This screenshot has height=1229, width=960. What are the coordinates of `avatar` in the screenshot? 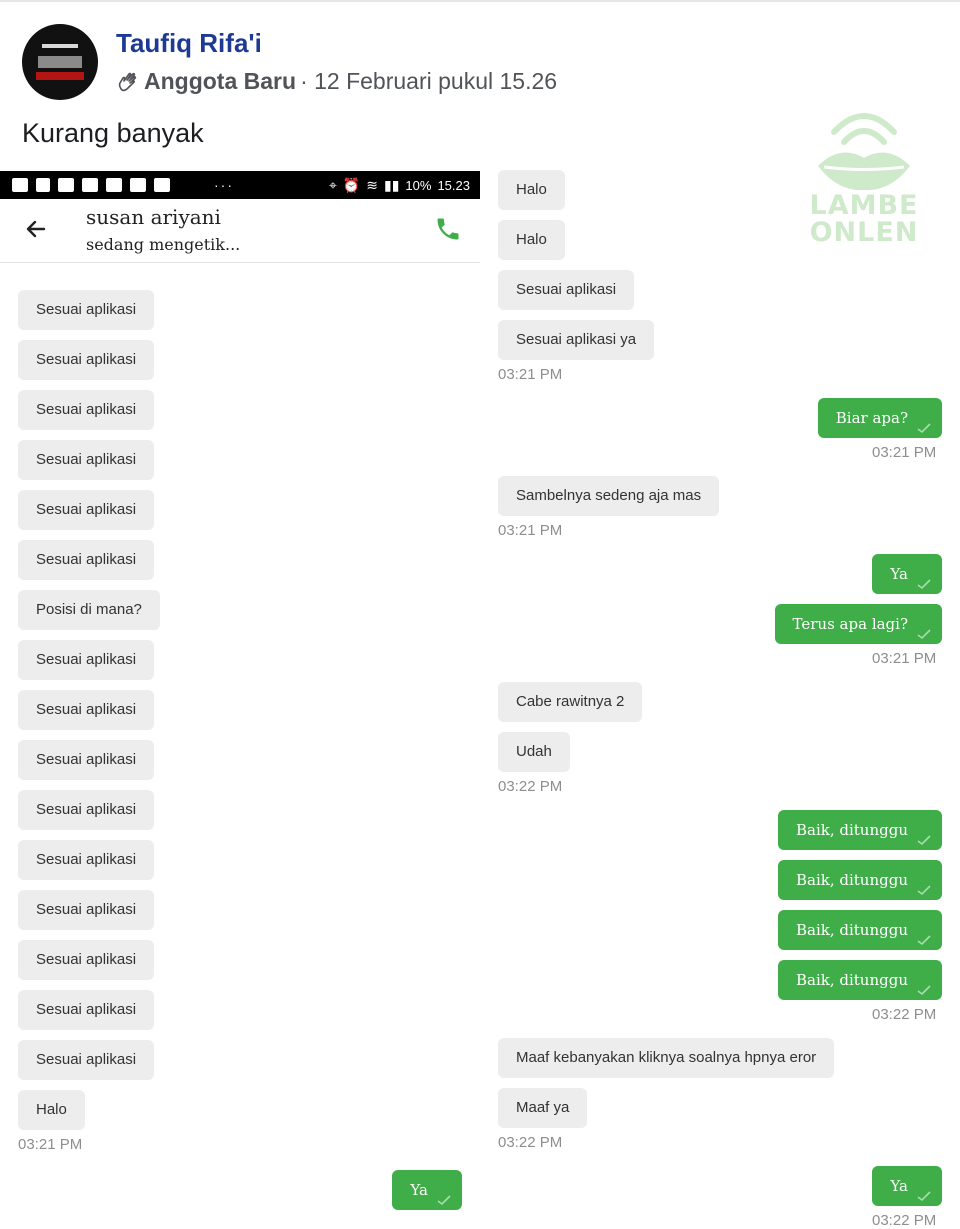 It's located at (60, 62).